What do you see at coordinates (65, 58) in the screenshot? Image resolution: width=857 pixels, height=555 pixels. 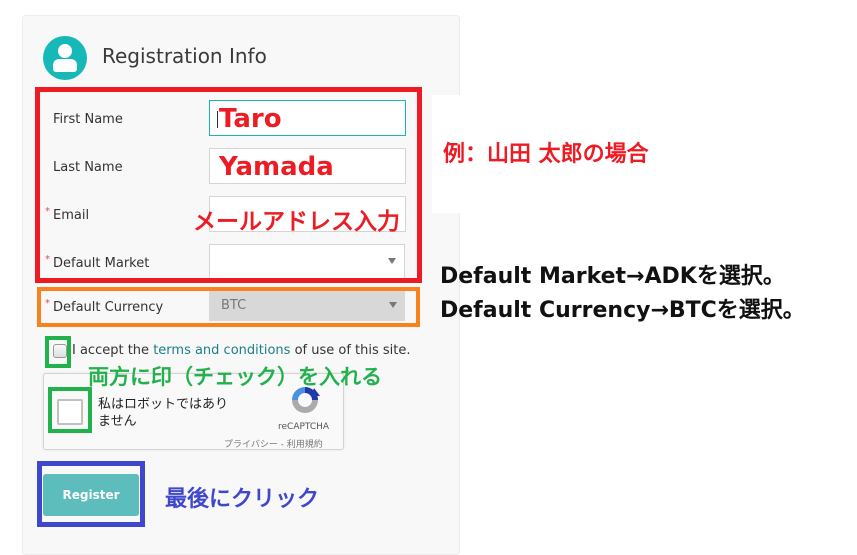 I see `user-avatar-icon` at bounding box center [65, 58].